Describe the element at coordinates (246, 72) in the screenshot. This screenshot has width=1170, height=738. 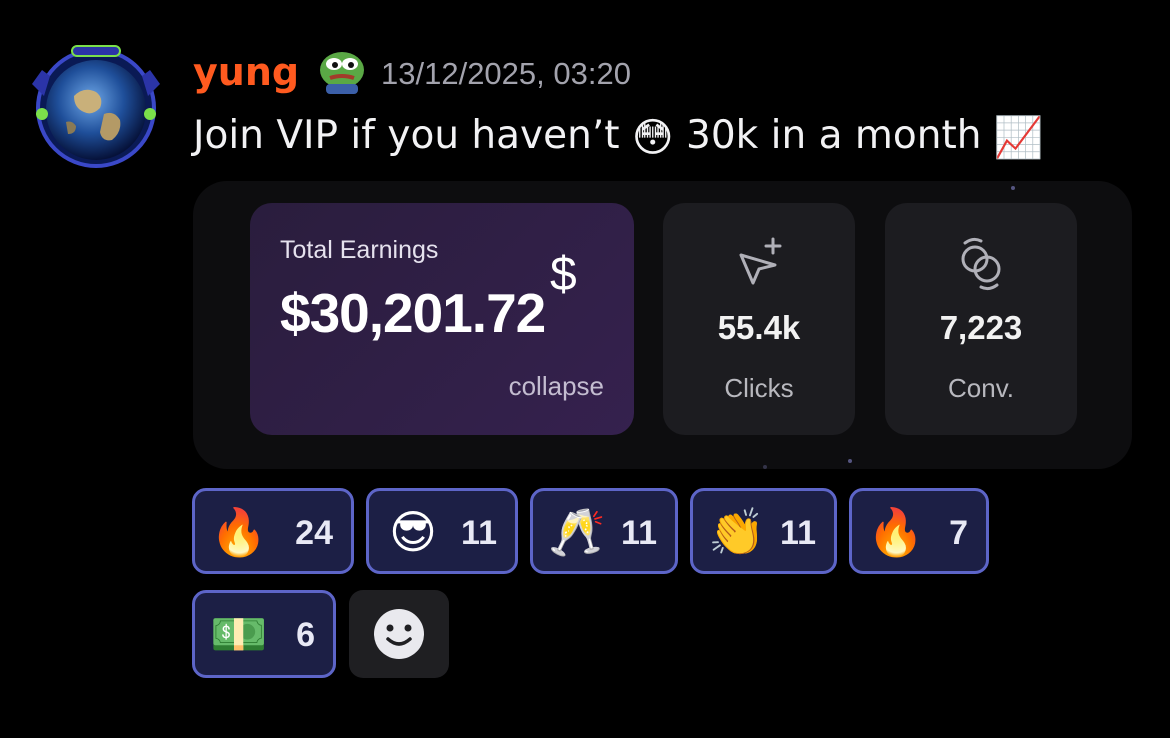
I see `author-username: yung` at that location.